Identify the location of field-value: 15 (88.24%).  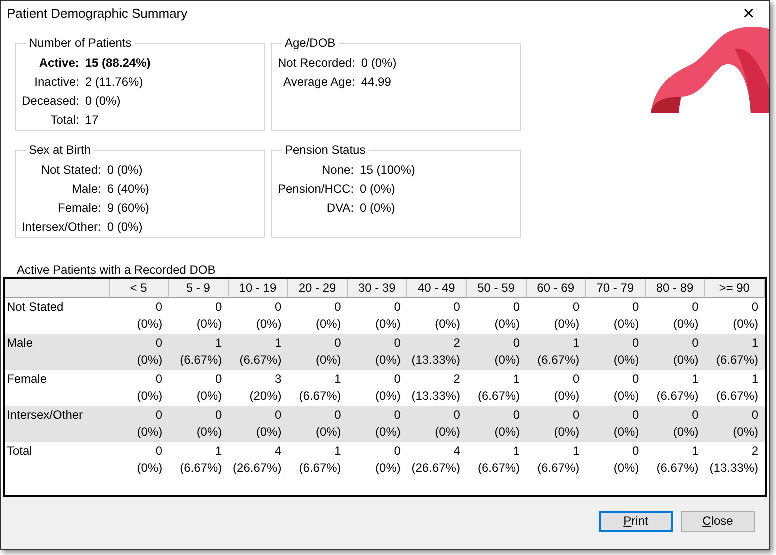
(118, 63).